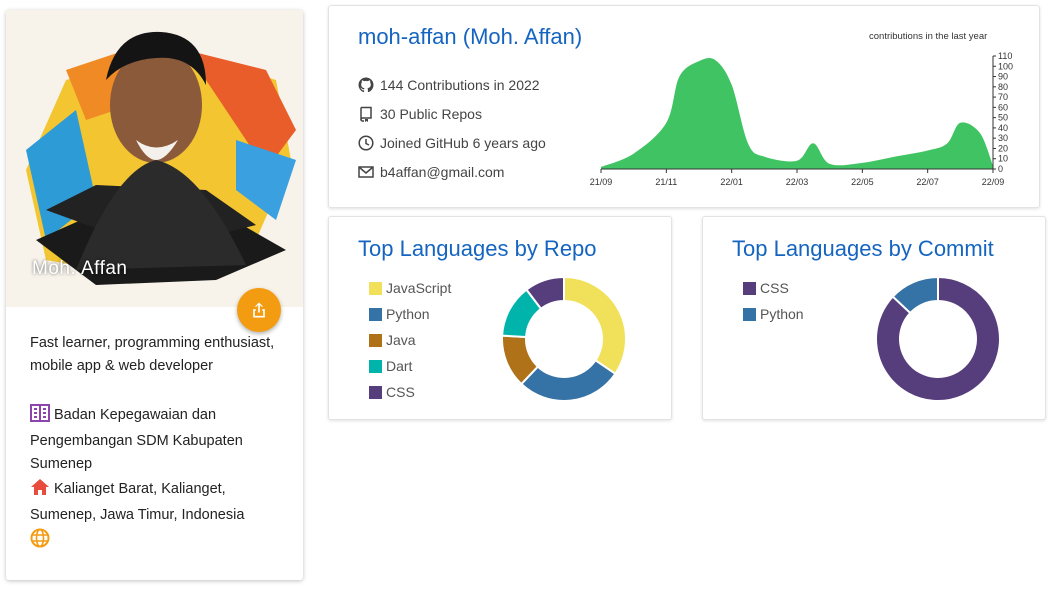  What do you see at coordinates (1003, 107) in the screenshot?
I see `y-tick-label: 60` at bounding box center [1003, 107].